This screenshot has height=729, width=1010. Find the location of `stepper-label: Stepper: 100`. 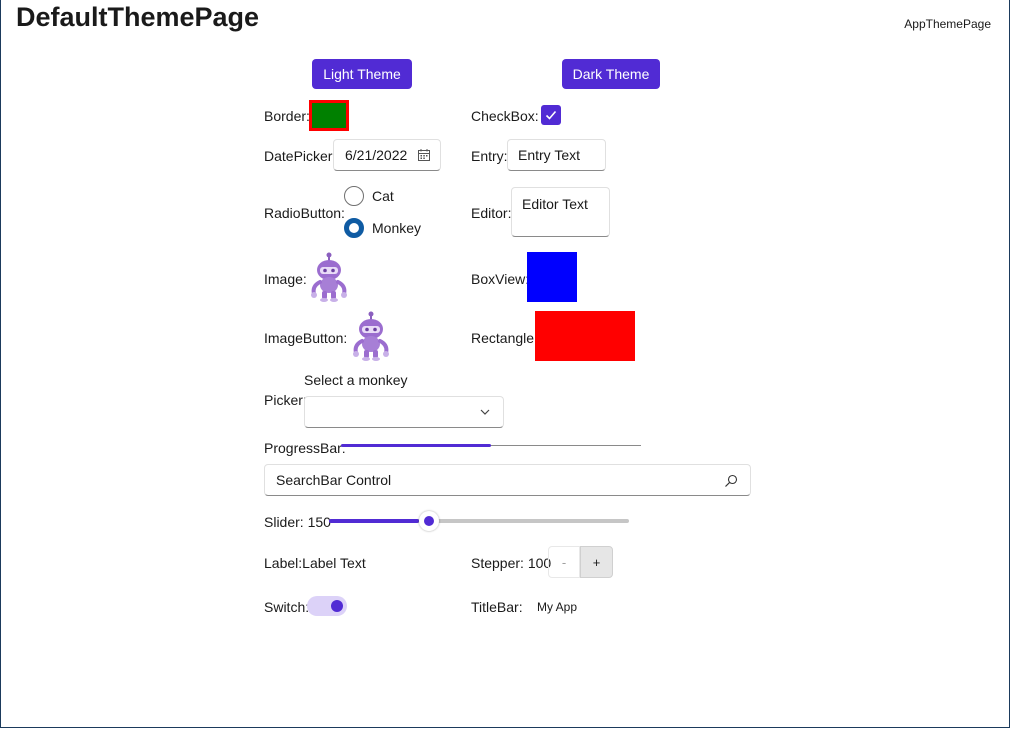

stepper-label: Stepper: 100 is located at coordinates (511, 563).